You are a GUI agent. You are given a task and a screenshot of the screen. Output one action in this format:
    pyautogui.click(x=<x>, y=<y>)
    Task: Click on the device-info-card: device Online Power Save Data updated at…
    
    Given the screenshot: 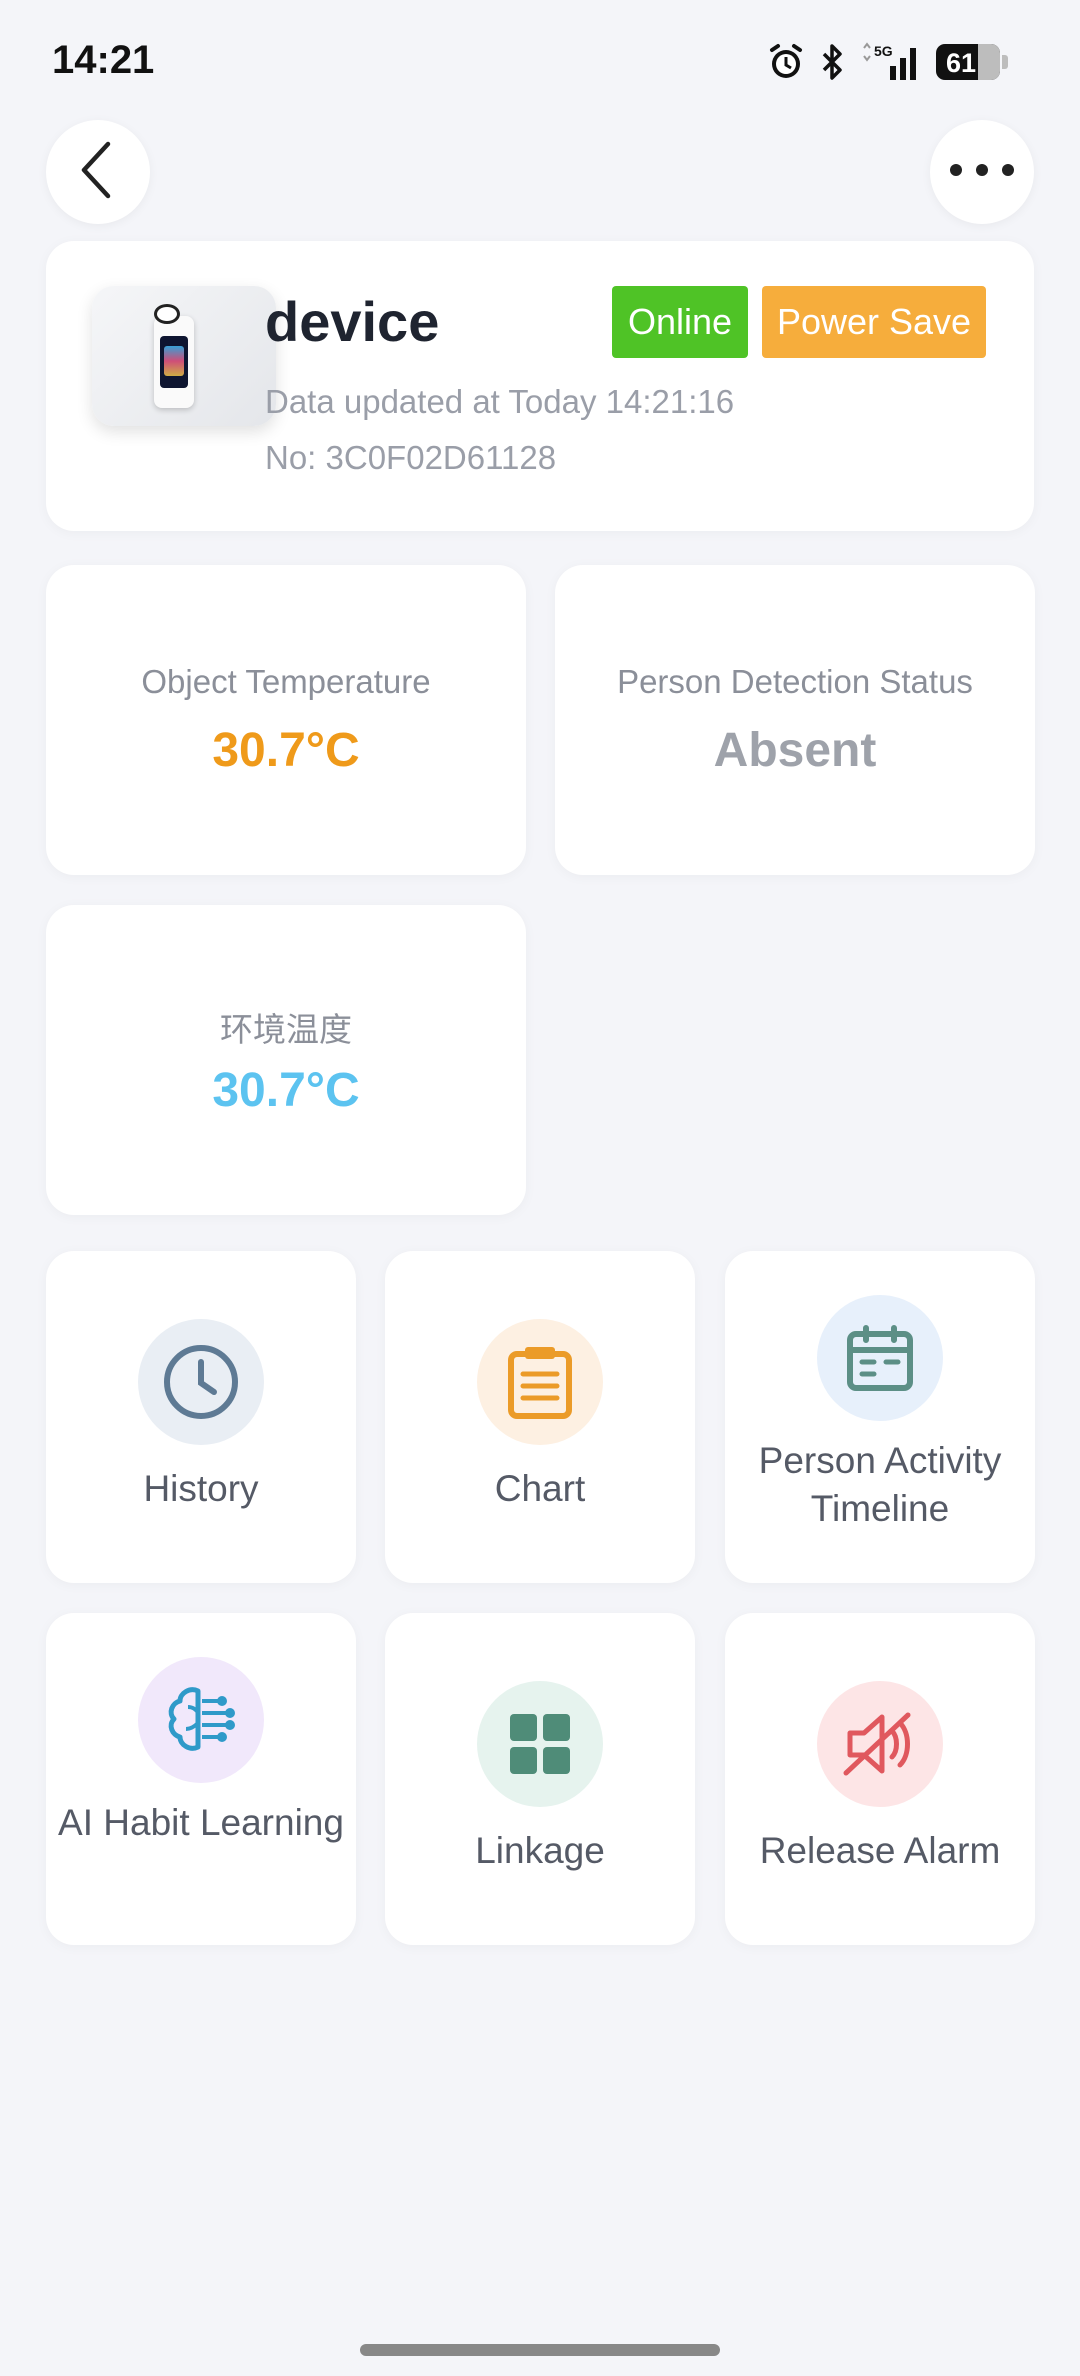 What is the action you would take?
    pyautogui.click(x=540, y=386)
    